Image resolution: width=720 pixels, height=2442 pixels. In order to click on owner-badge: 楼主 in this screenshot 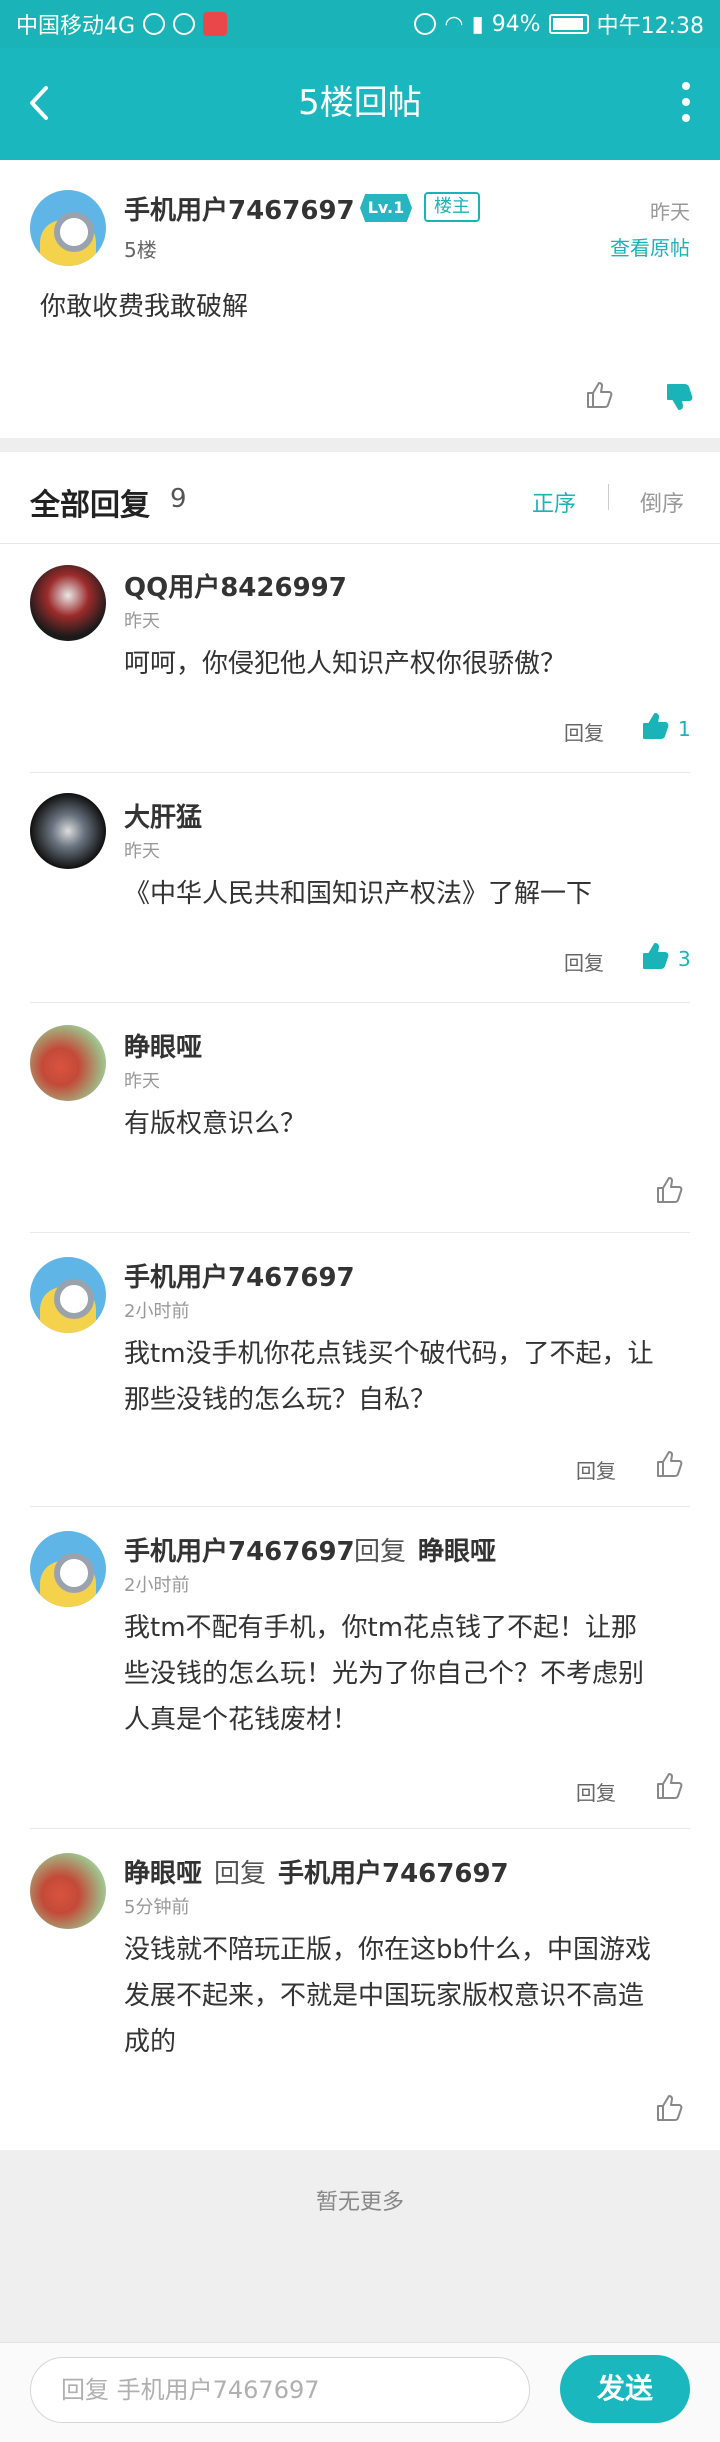, I will do `click(452, 207)`.